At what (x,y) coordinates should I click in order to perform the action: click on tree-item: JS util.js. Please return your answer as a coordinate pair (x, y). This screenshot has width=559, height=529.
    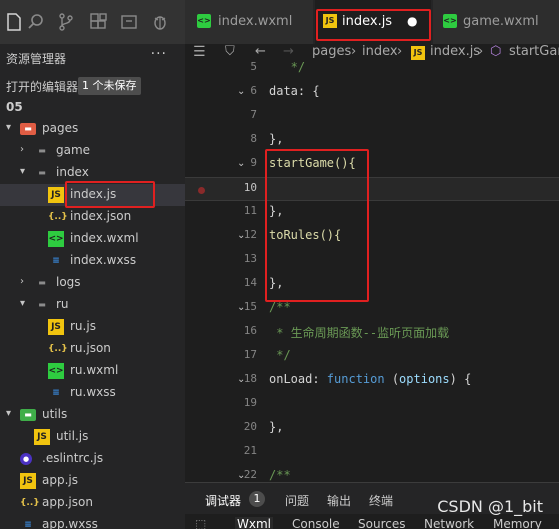
    Looking at the image, I should click on (92, 437).